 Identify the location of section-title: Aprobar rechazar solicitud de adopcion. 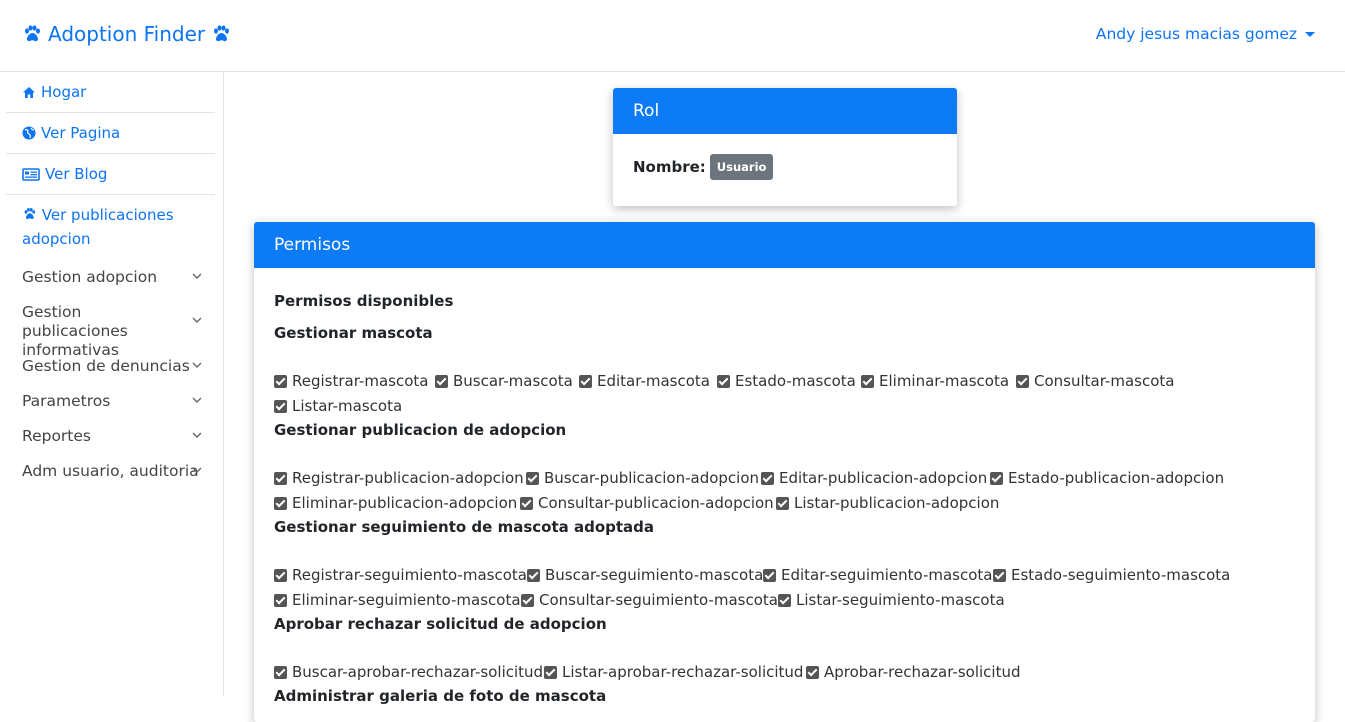
(440, 624).